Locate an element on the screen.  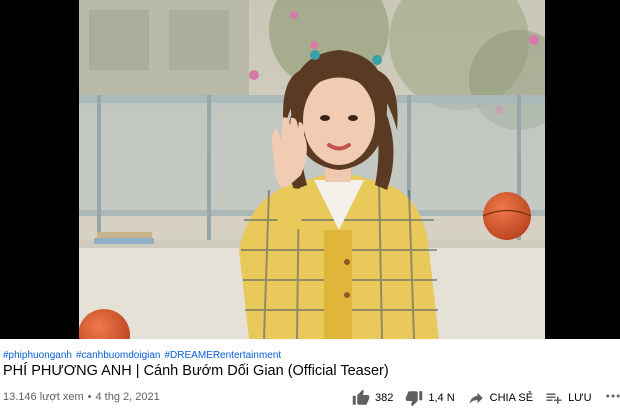
dislike-button: 1,4 N is located at coordinates (430, 398).